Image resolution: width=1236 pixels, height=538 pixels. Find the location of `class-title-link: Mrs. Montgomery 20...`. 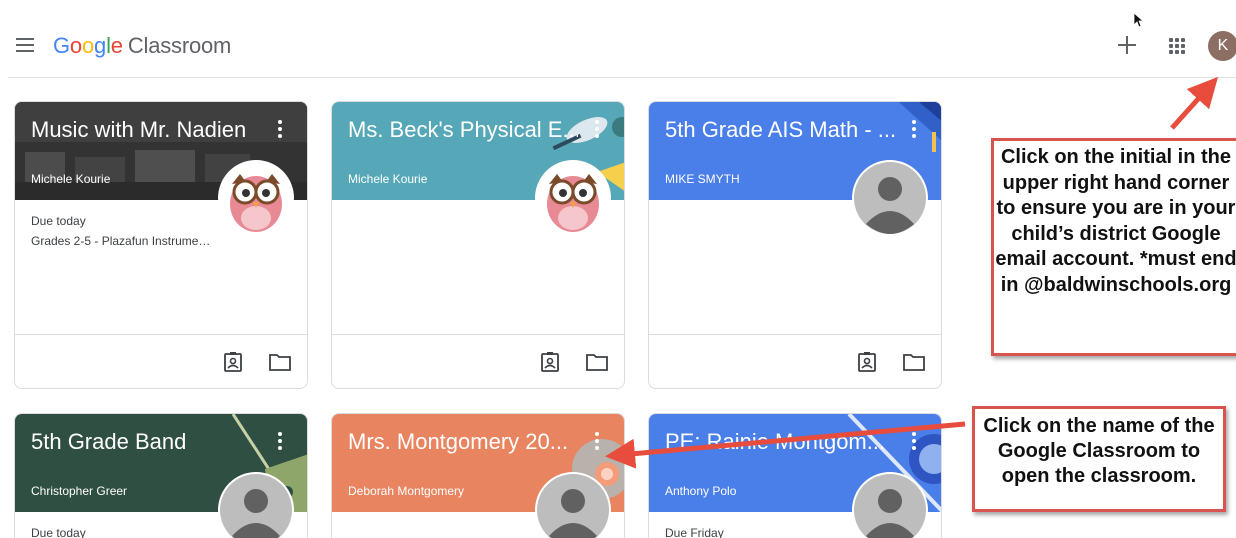

class-title-link: Mrs. Montgomery 20... is located at coordinates (463, 442).